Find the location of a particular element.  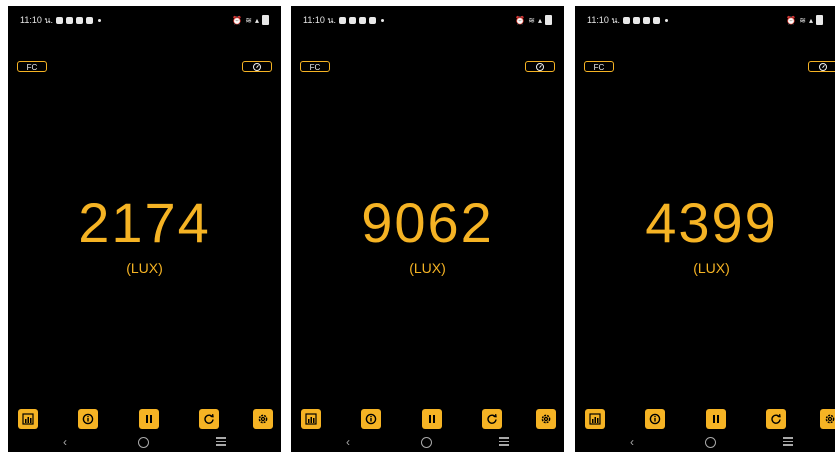

lux-reading: 9062 is located at coordinates (427, 222).